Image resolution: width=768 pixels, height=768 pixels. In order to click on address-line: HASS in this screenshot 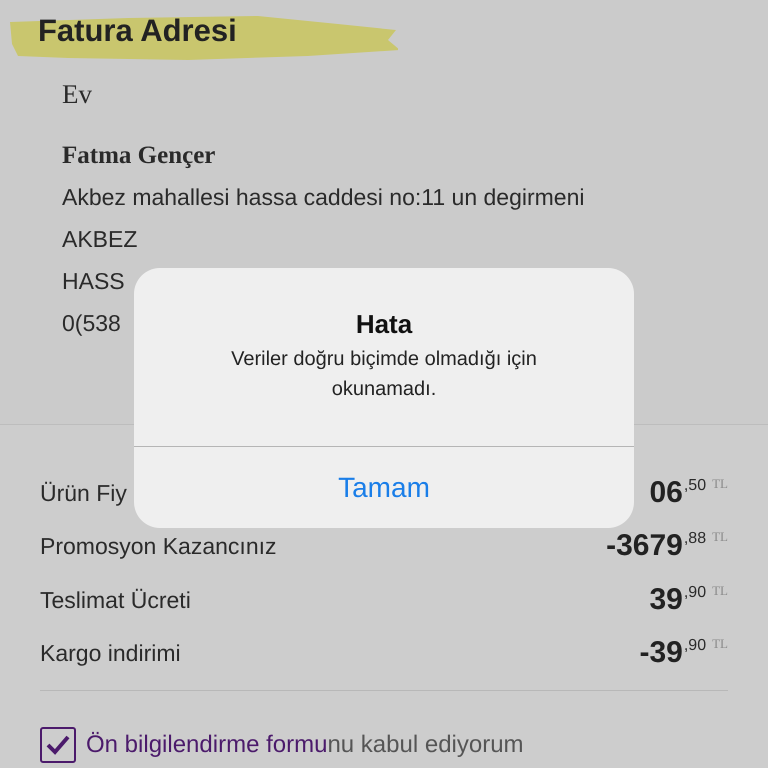, I will do `click(93, 281)`.